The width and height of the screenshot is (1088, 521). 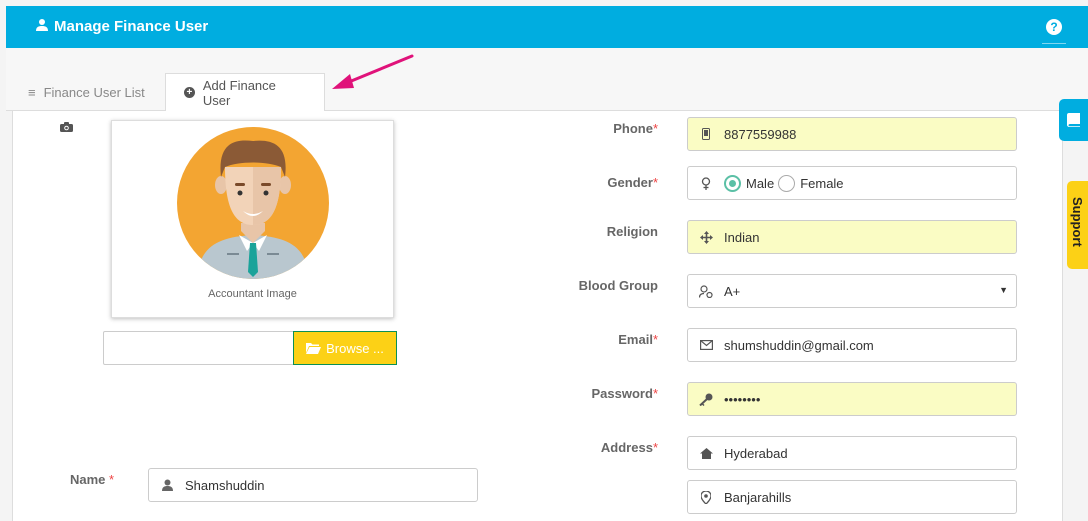 I want to click on religion-label: Religion, so click(x=632, y=231).